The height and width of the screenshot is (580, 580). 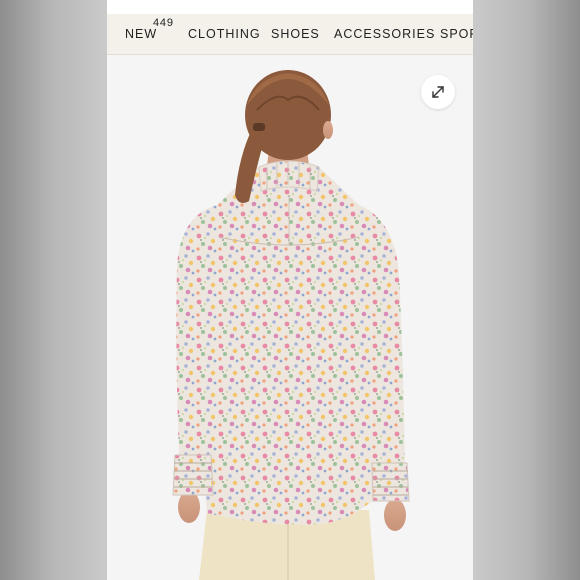 I want to click on status-bar-area, so click(x=290, y=7).